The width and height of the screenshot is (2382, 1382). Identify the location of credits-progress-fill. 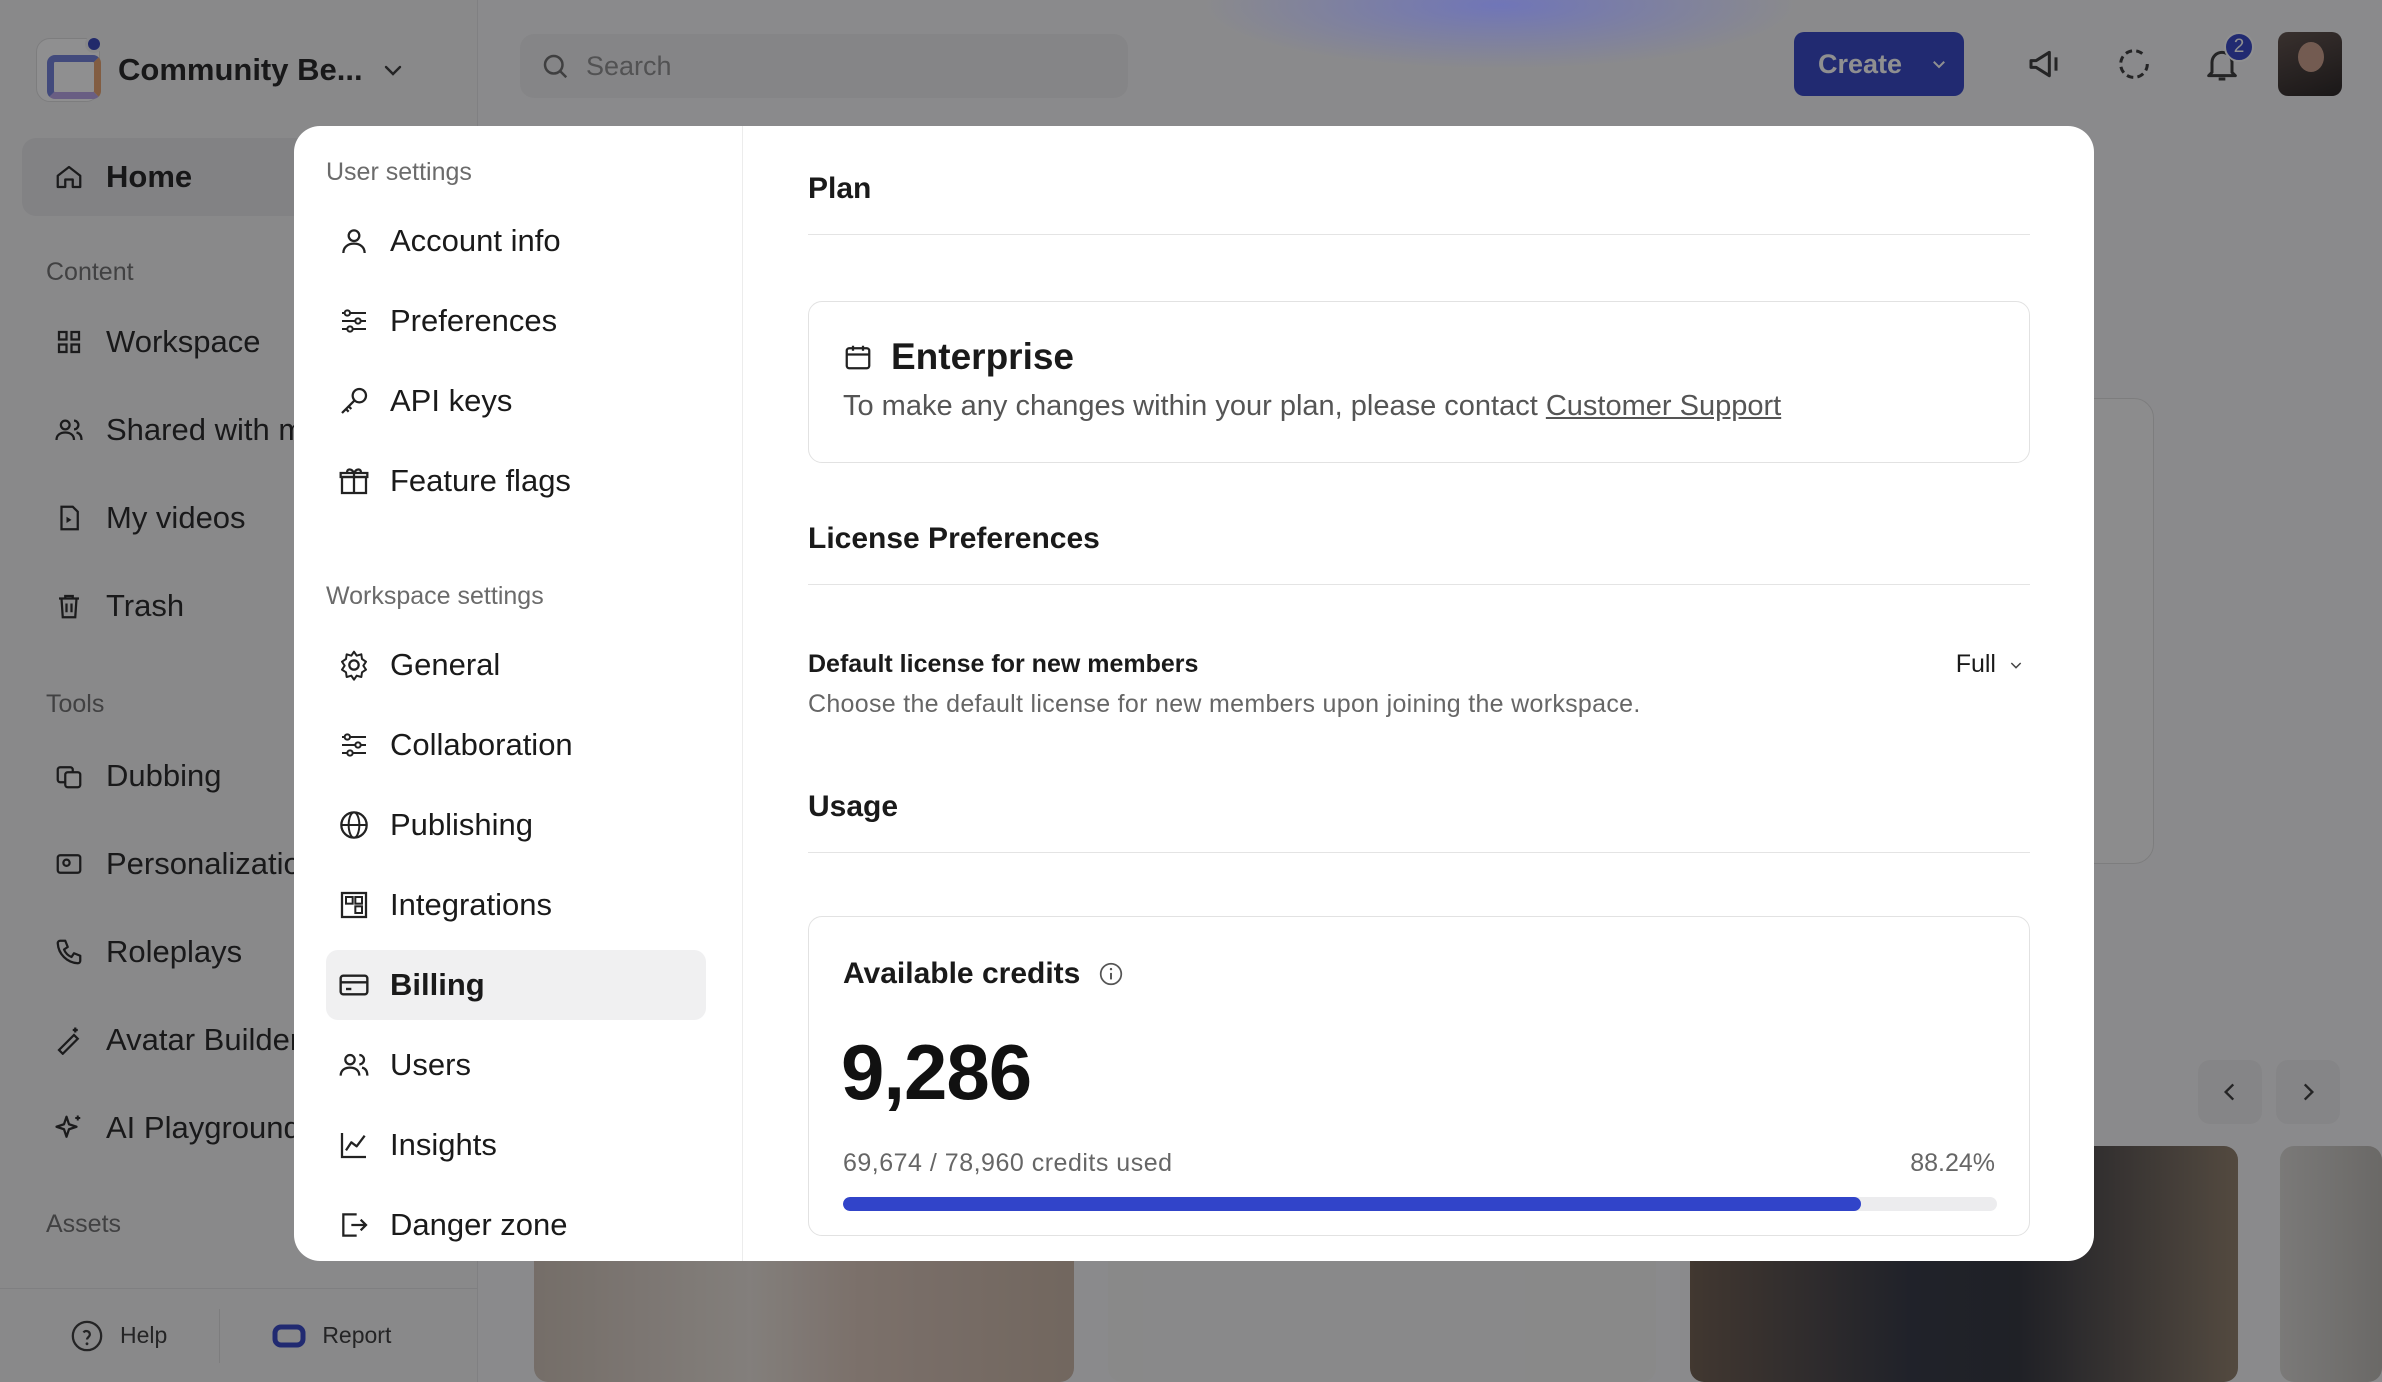
(1352, 1204).